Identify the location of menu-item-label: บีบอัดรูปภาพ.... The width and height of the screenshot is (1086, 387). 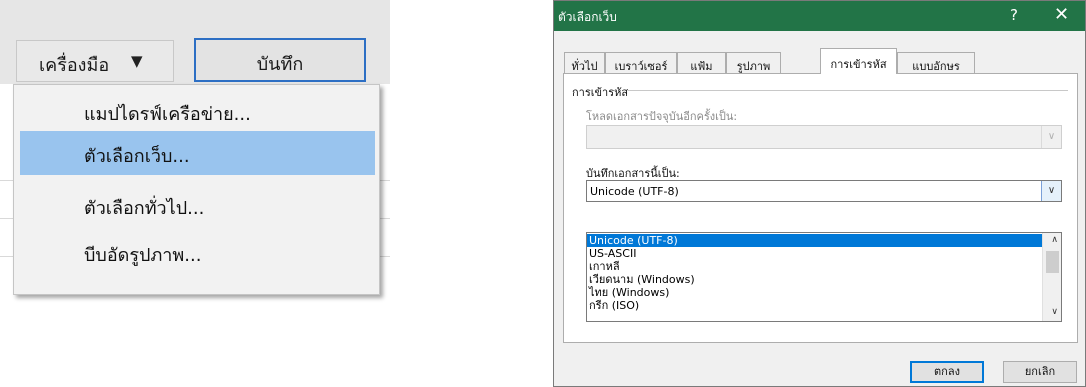
(143, 255).